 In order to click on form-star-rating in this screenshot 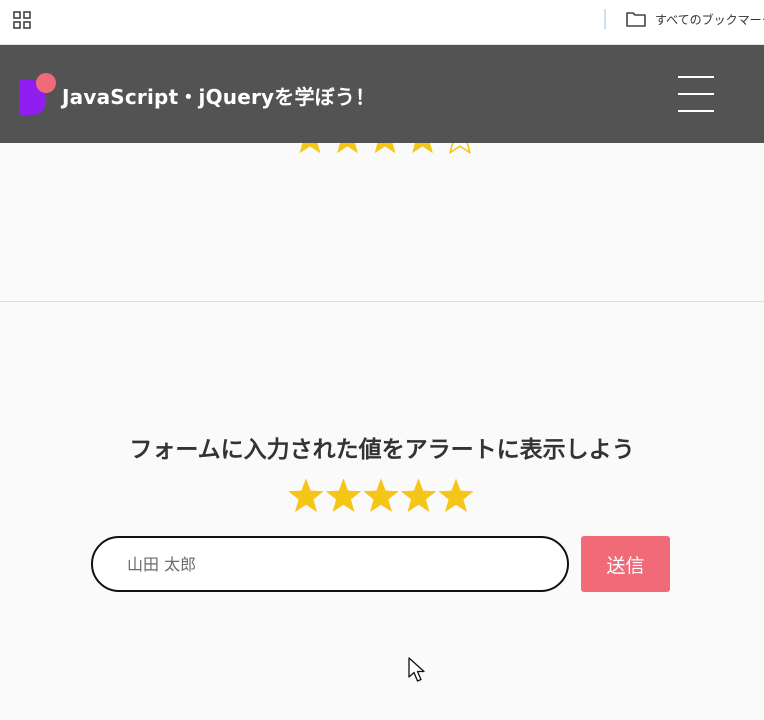, I will do `click(381, 495)`.